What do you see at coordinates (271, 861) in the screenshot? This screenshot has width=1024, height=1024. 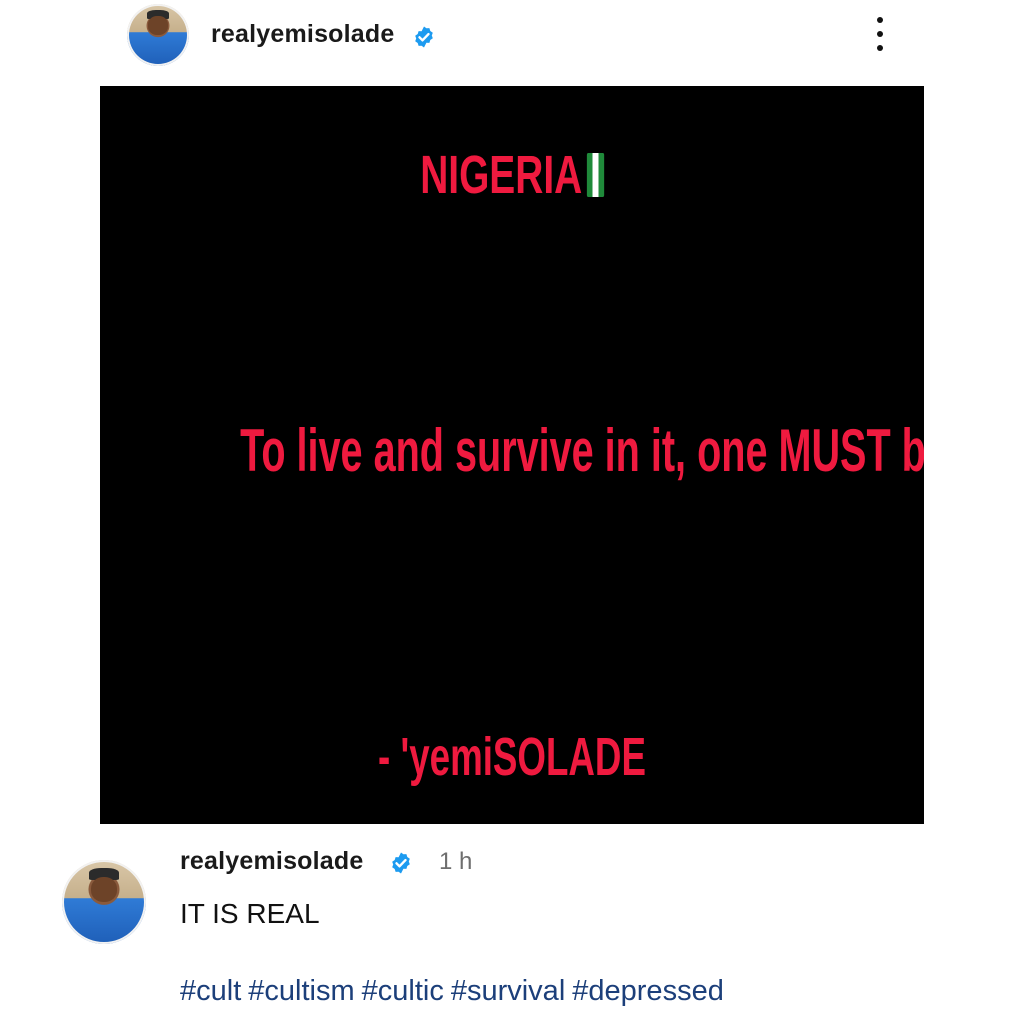 I see `caption-username: realyemisolade` at bounding box center [271, 861].